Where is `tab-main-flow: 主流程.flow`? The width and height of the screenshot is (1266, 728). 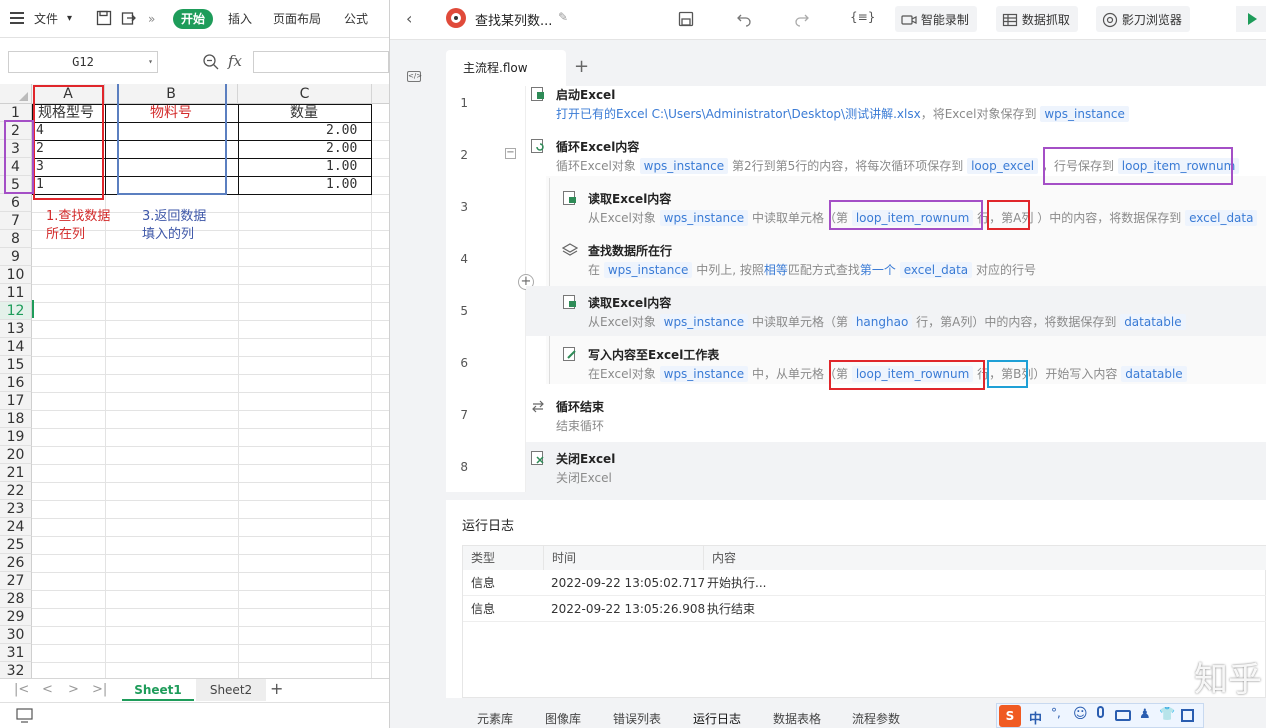
tab-main-flow: 主流程.flow is located at coordinates (506, 68).